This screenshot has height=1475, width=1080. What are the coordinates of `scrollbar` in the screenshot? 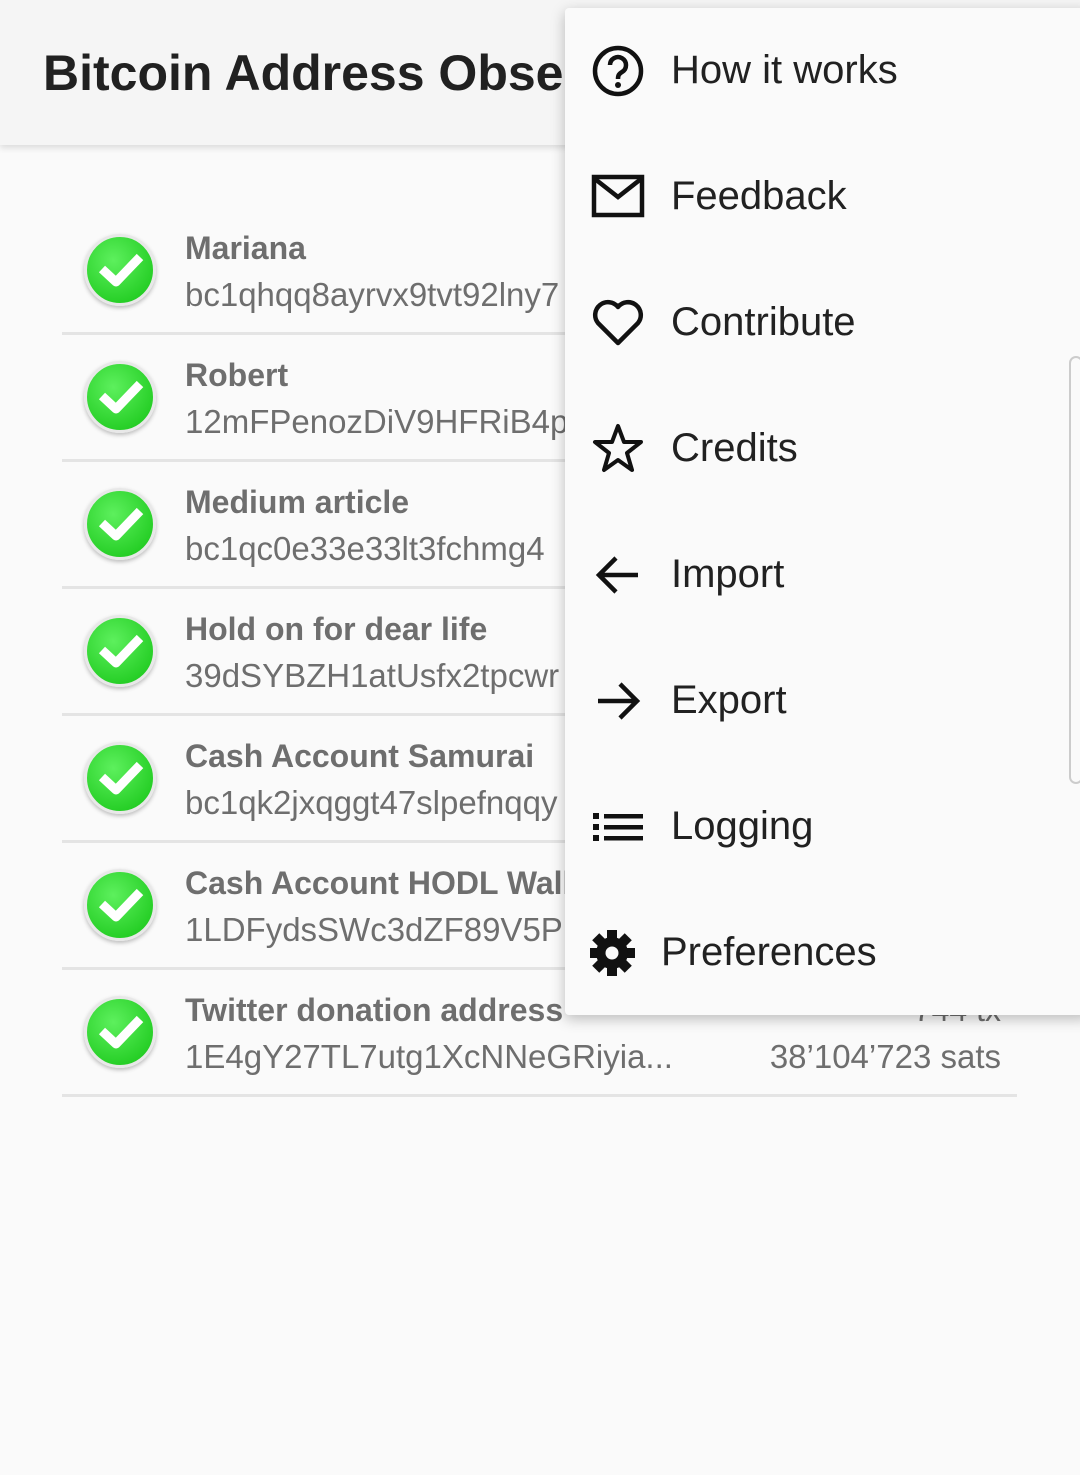 It's located at (1074, 570).